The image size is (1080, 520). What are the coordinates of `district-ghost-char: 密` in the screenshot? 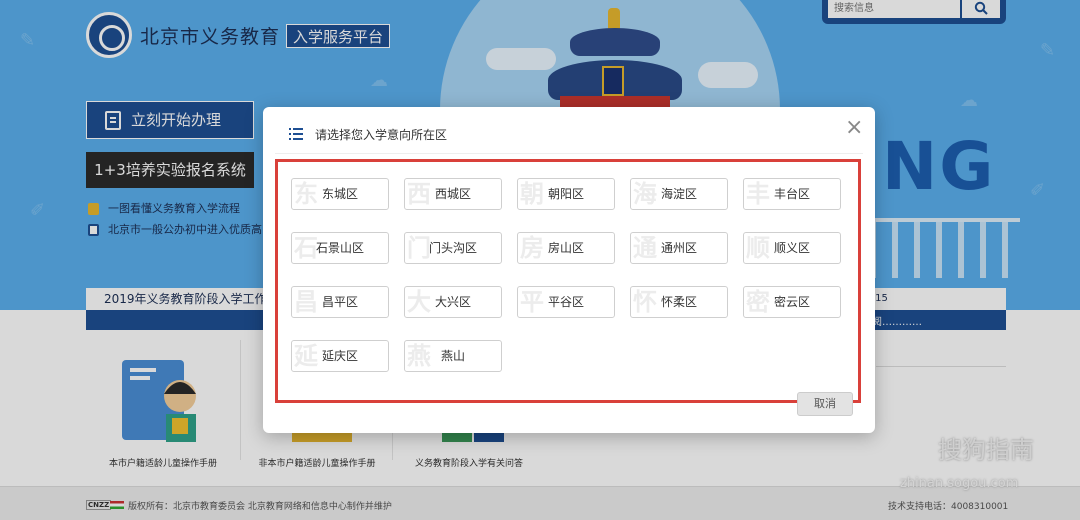 It's located at (758, 302).